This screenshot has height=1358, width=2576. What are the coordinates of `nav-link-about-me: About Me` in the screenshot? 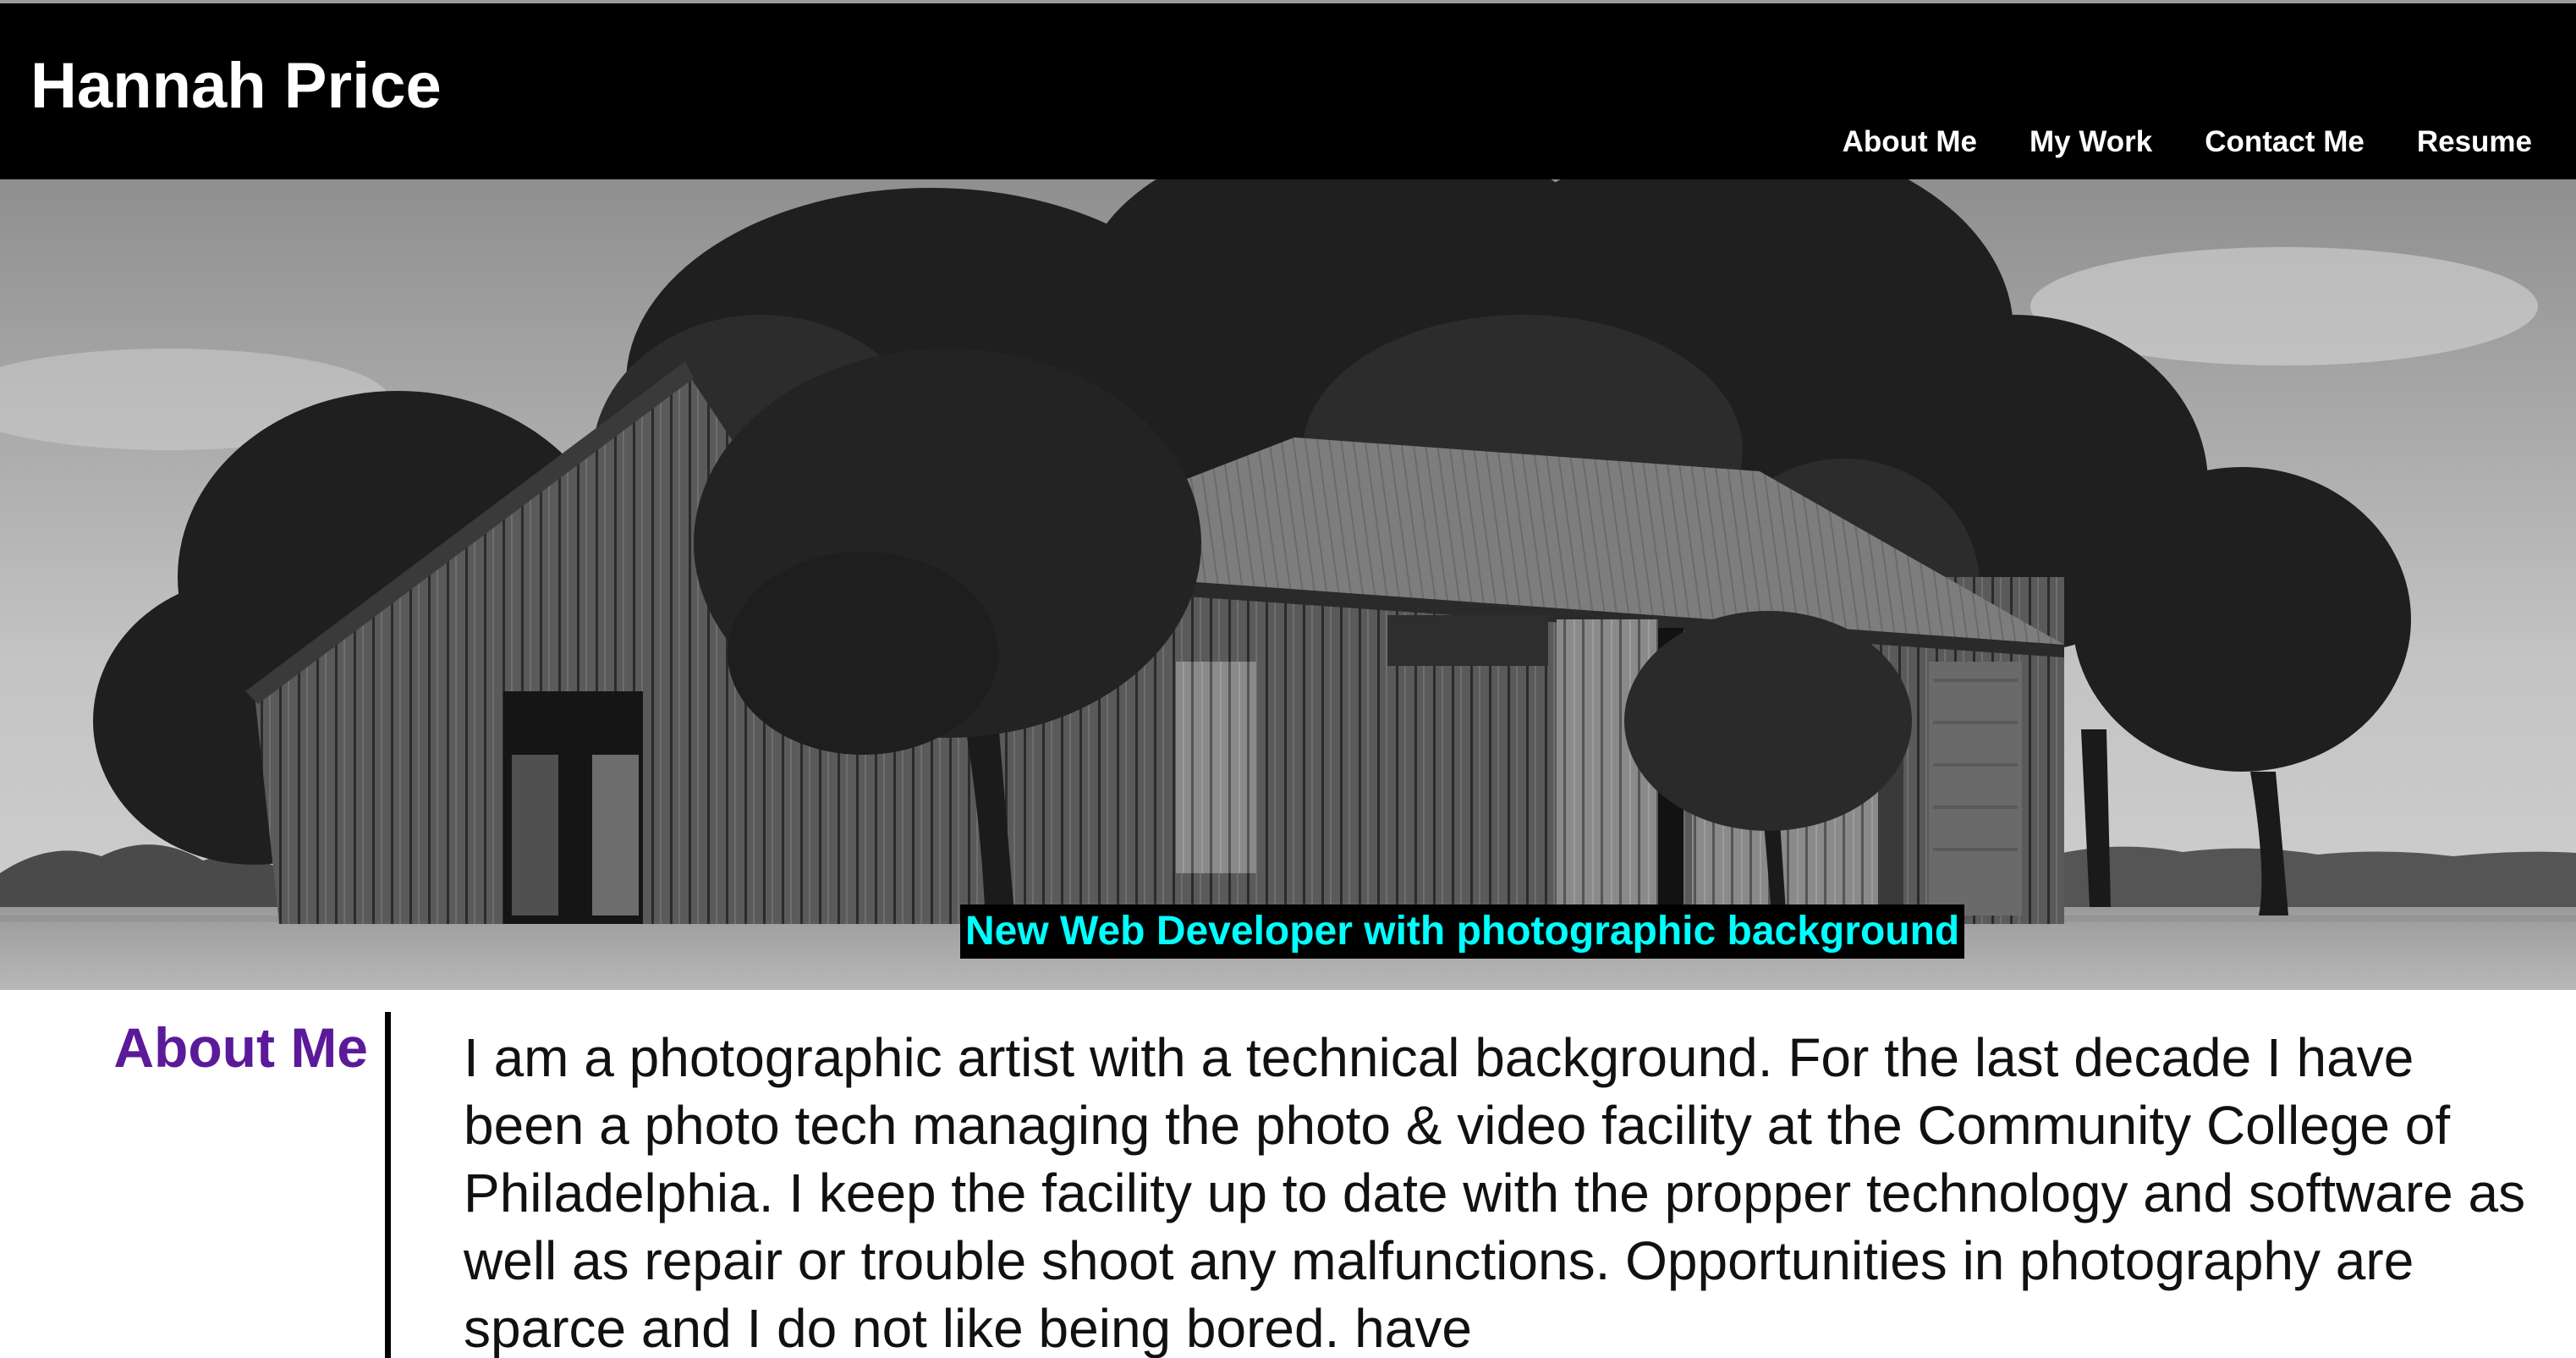 It's located at (1910, 142).